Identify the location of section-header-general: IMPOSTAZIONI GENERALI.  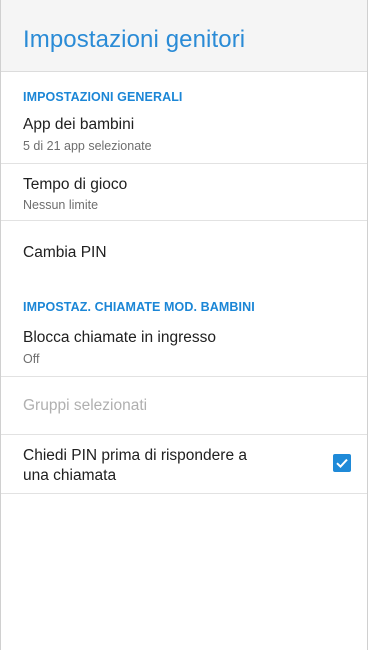
(103, 97).